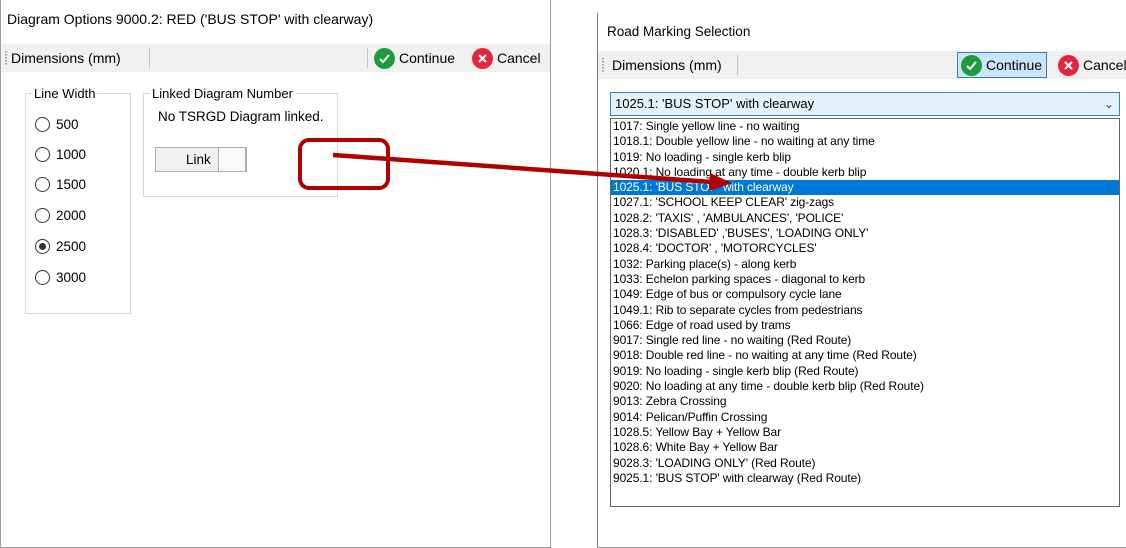 The image size is (1126, 548). Describe the element at coordinates (232, 159) in the screenshot. I see `link-button-inner` at that location.